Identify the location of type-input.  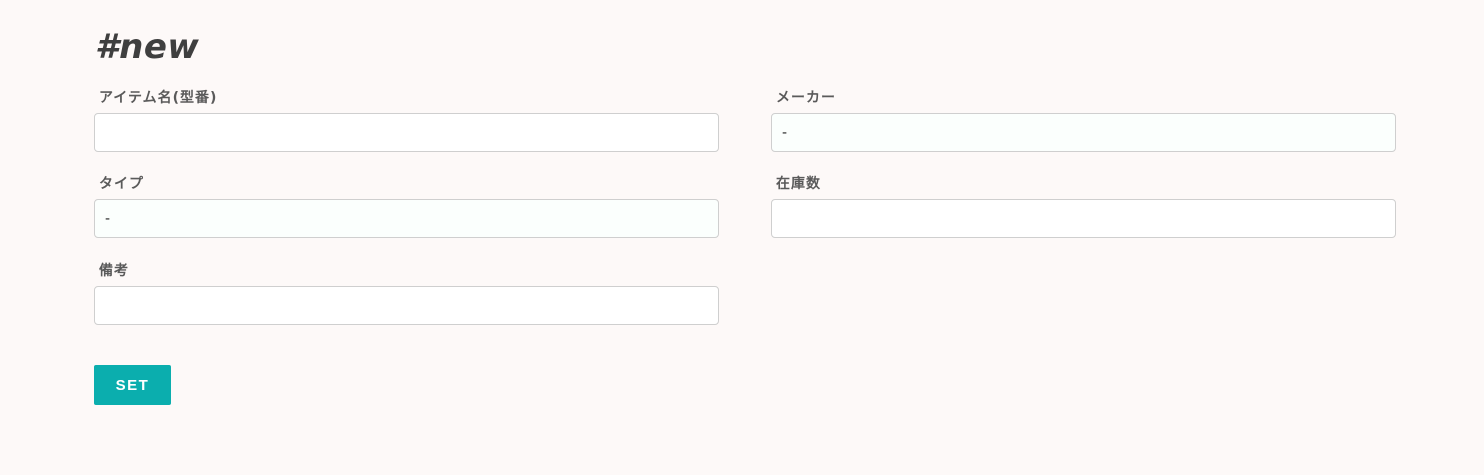
(406, 218).